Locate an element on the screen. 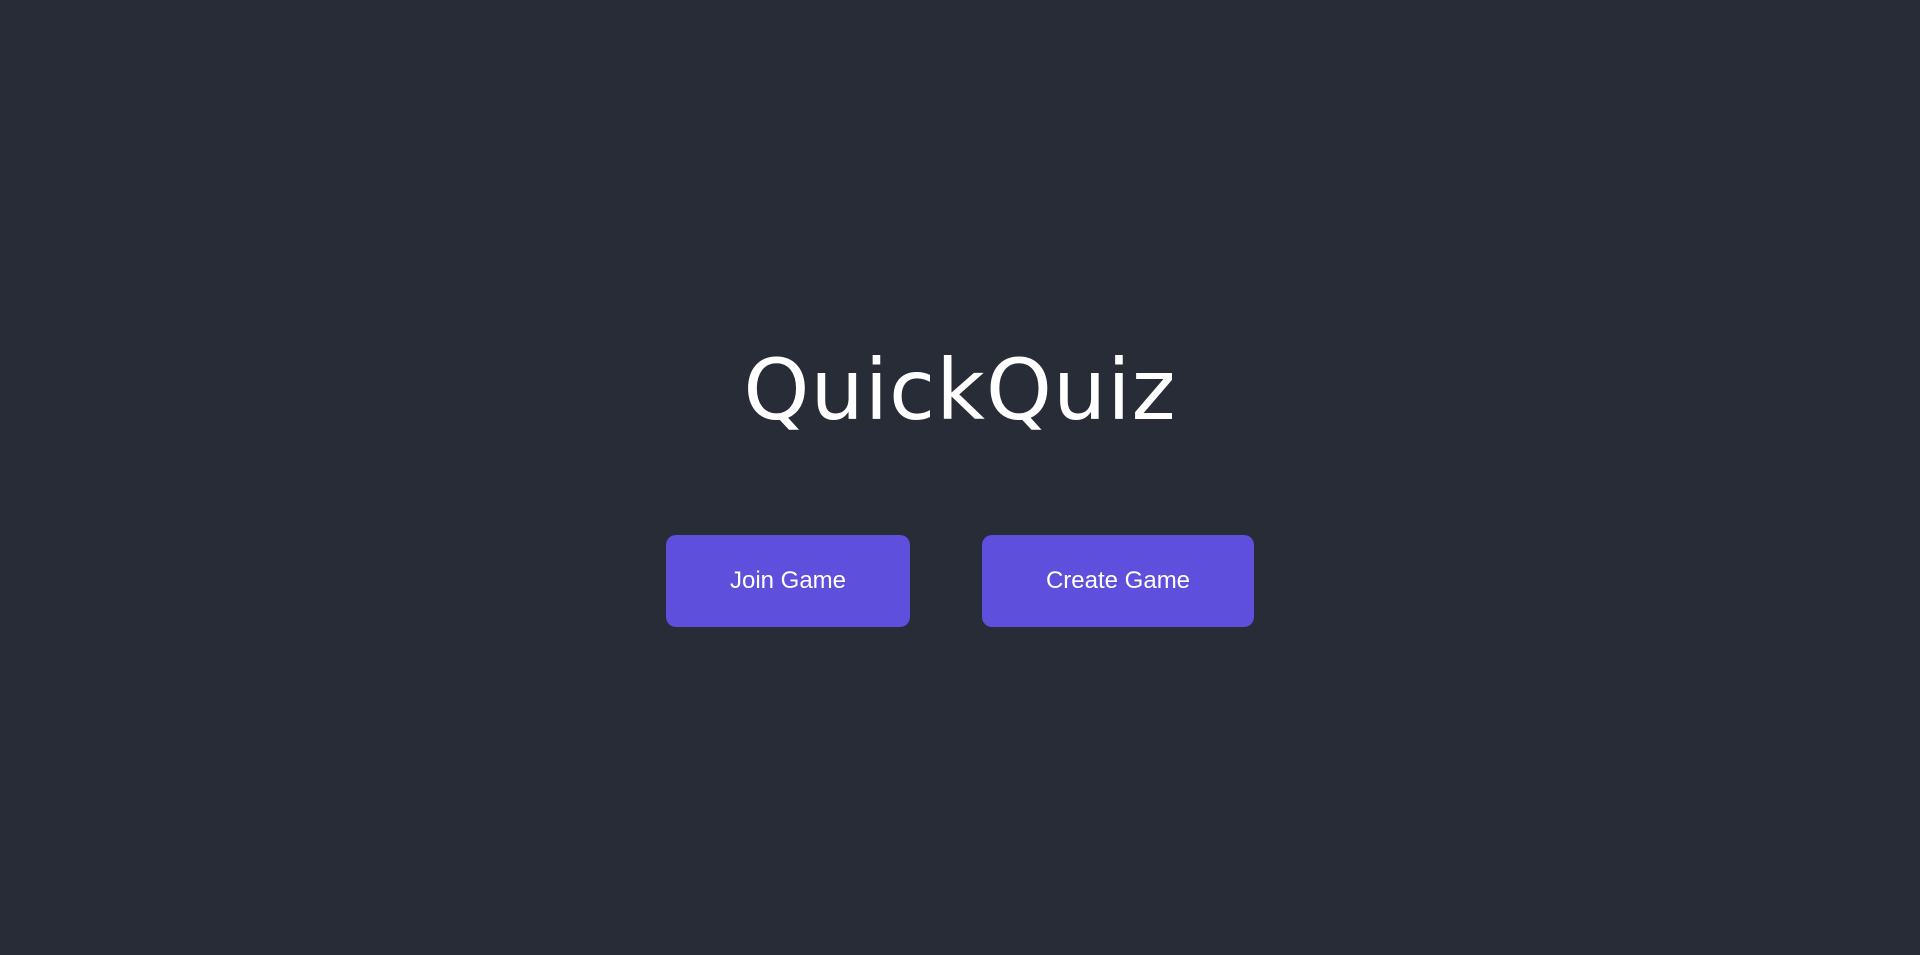 The width and height of the screenshot is (1920, 955). app-title: QuickQuiz is located at coordinates (960, 390).